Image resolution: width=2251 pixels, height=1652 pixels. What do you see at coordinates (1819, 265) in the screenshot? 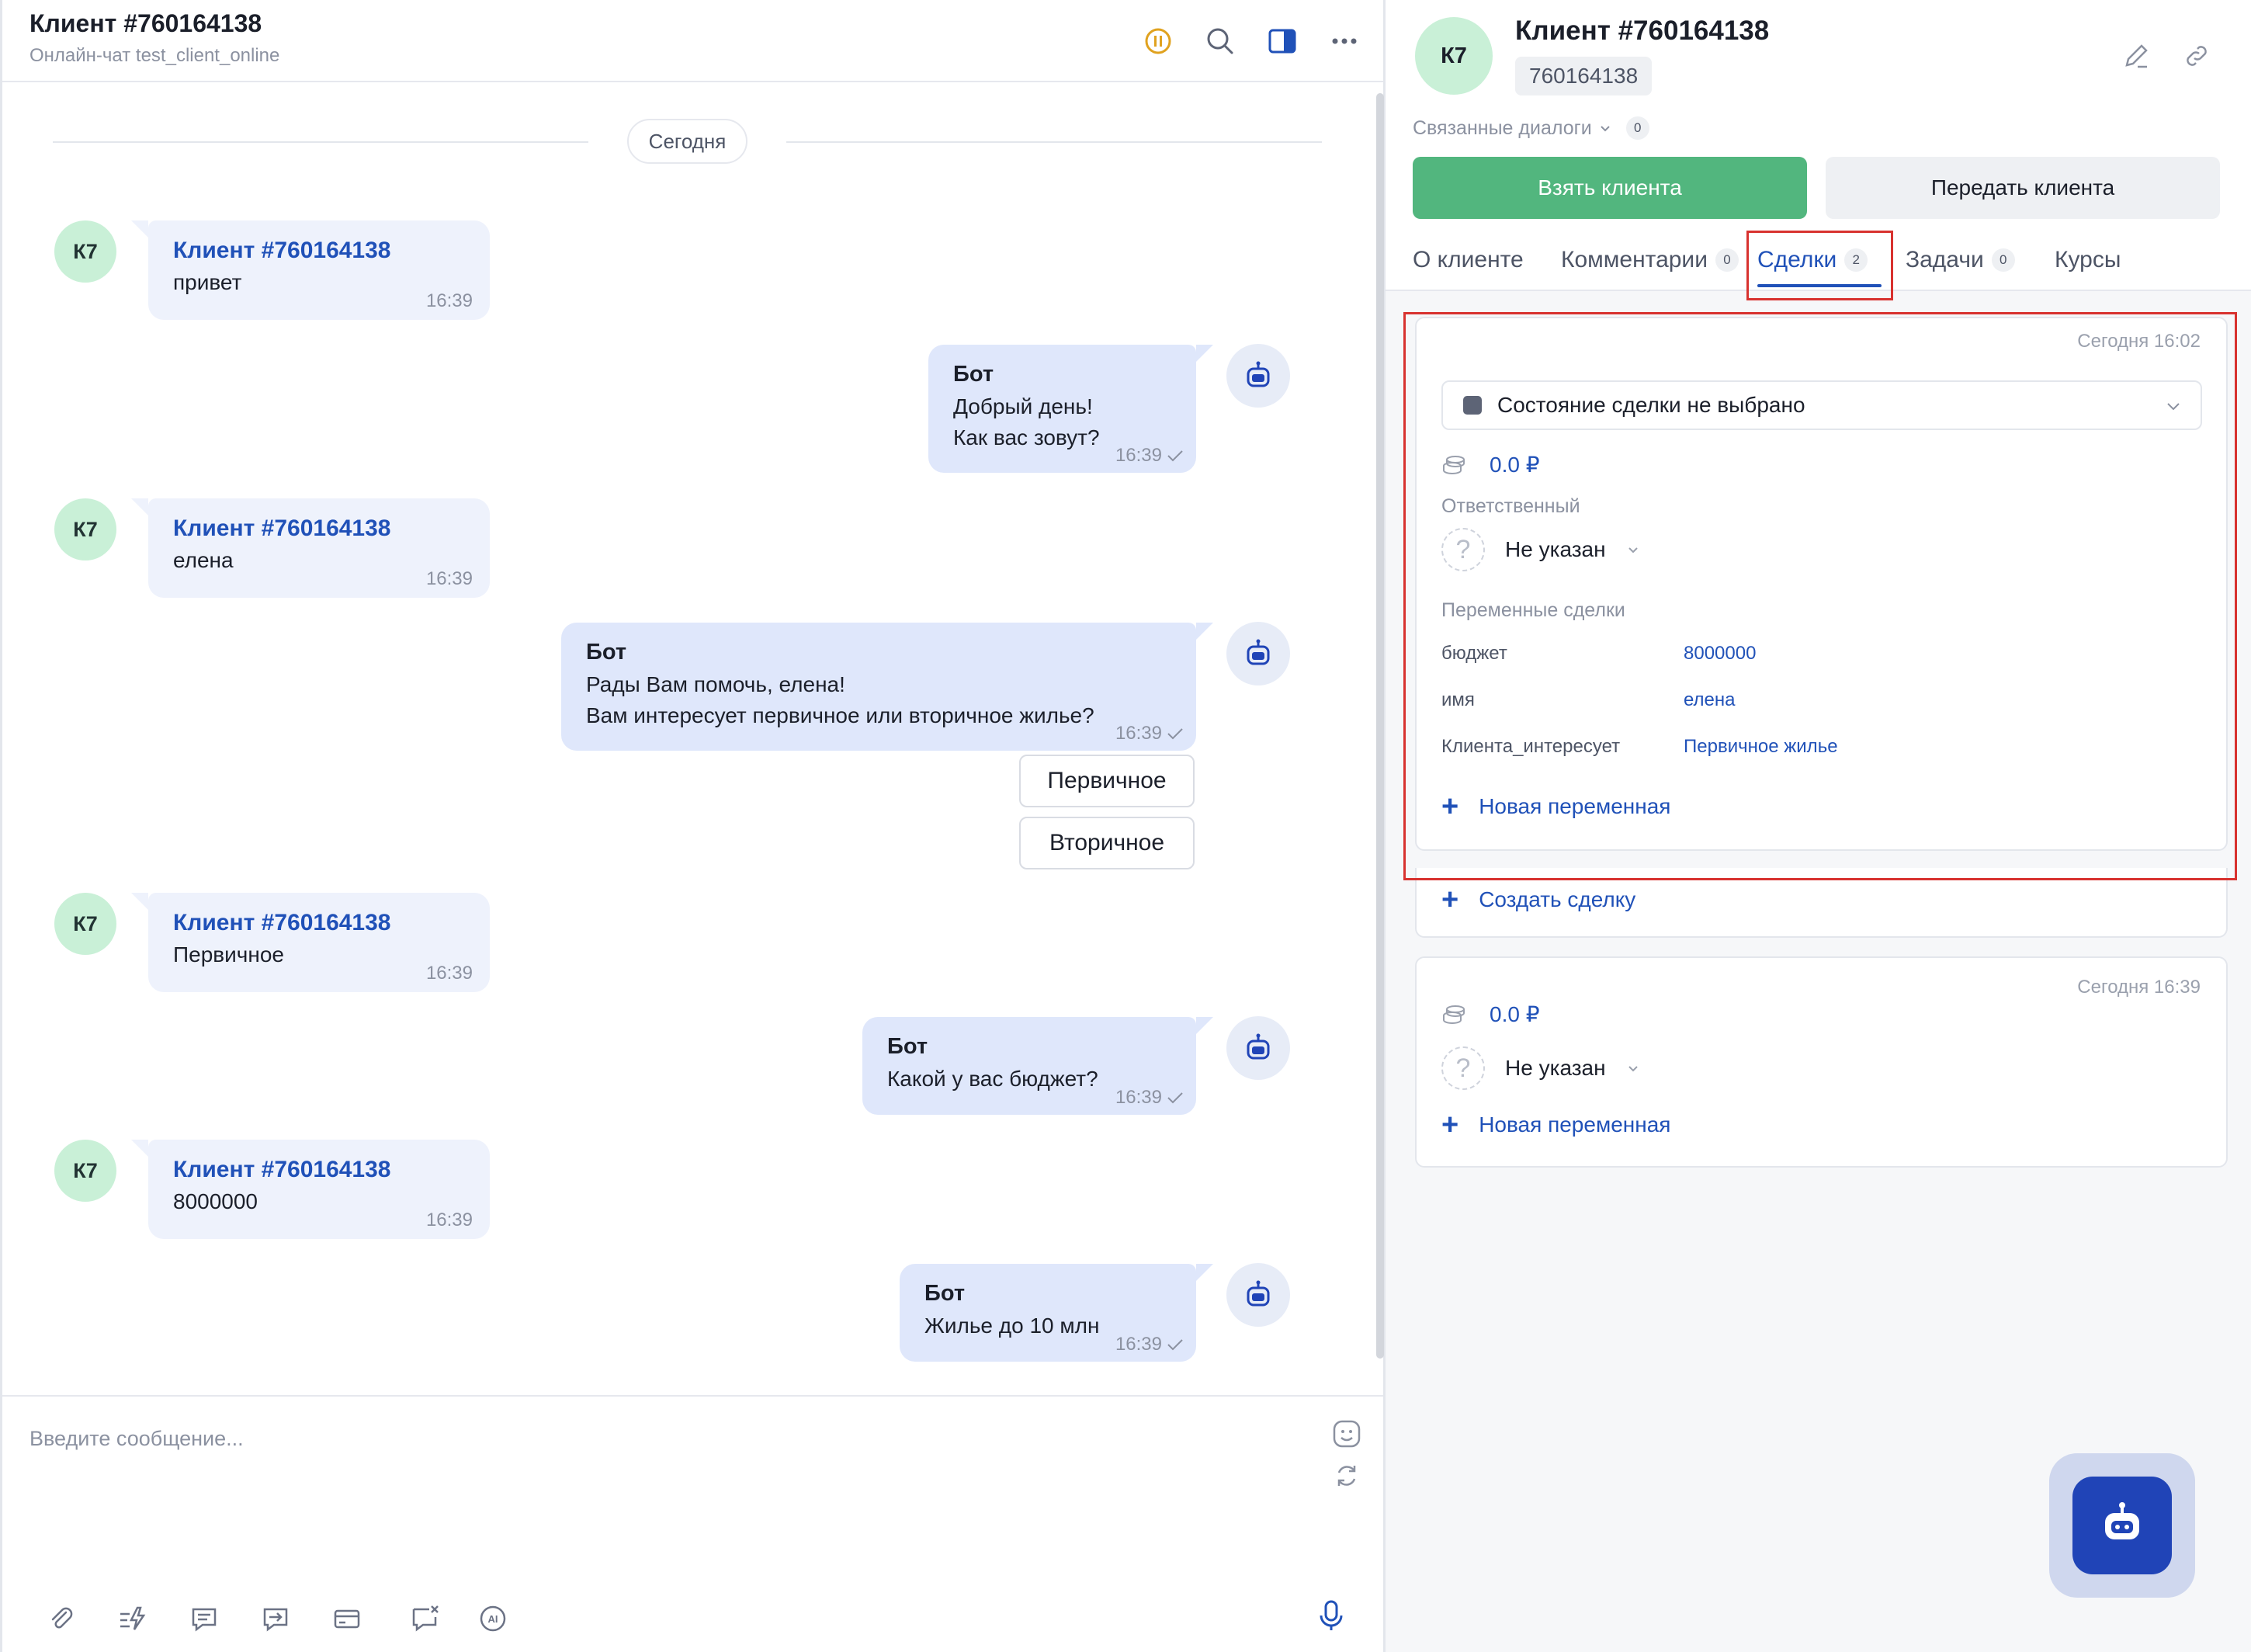
I see `tab-highlight-frame` at bounding box center [1819, 265].